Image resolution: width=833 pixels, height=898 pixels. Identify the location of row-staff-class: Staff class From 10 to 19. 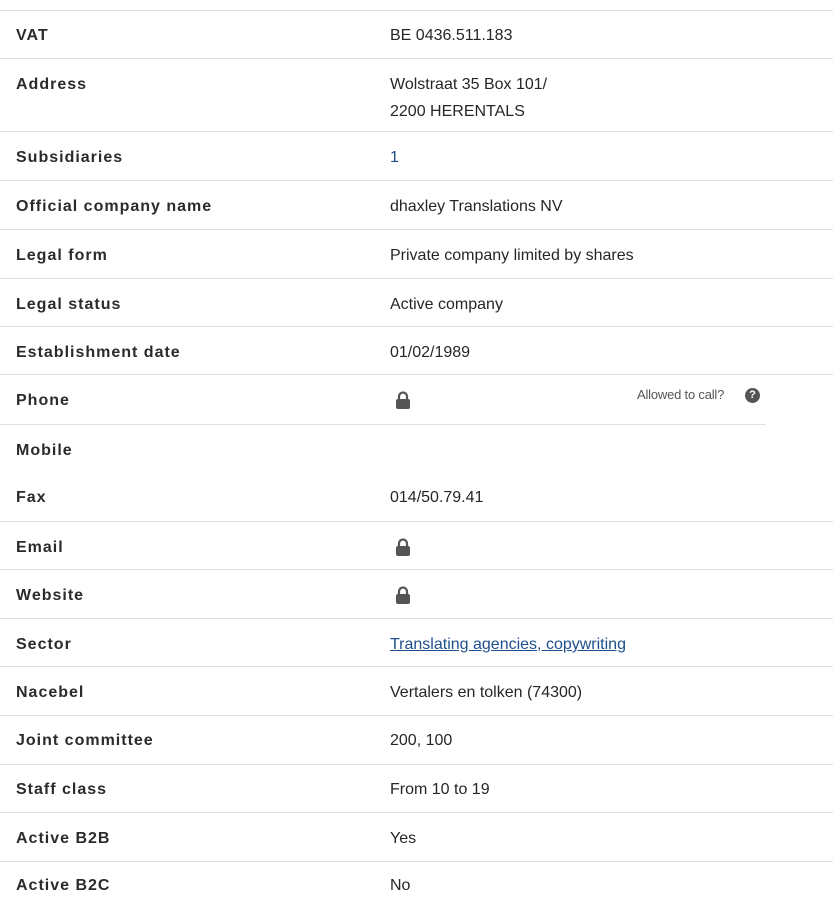
(416, 789).